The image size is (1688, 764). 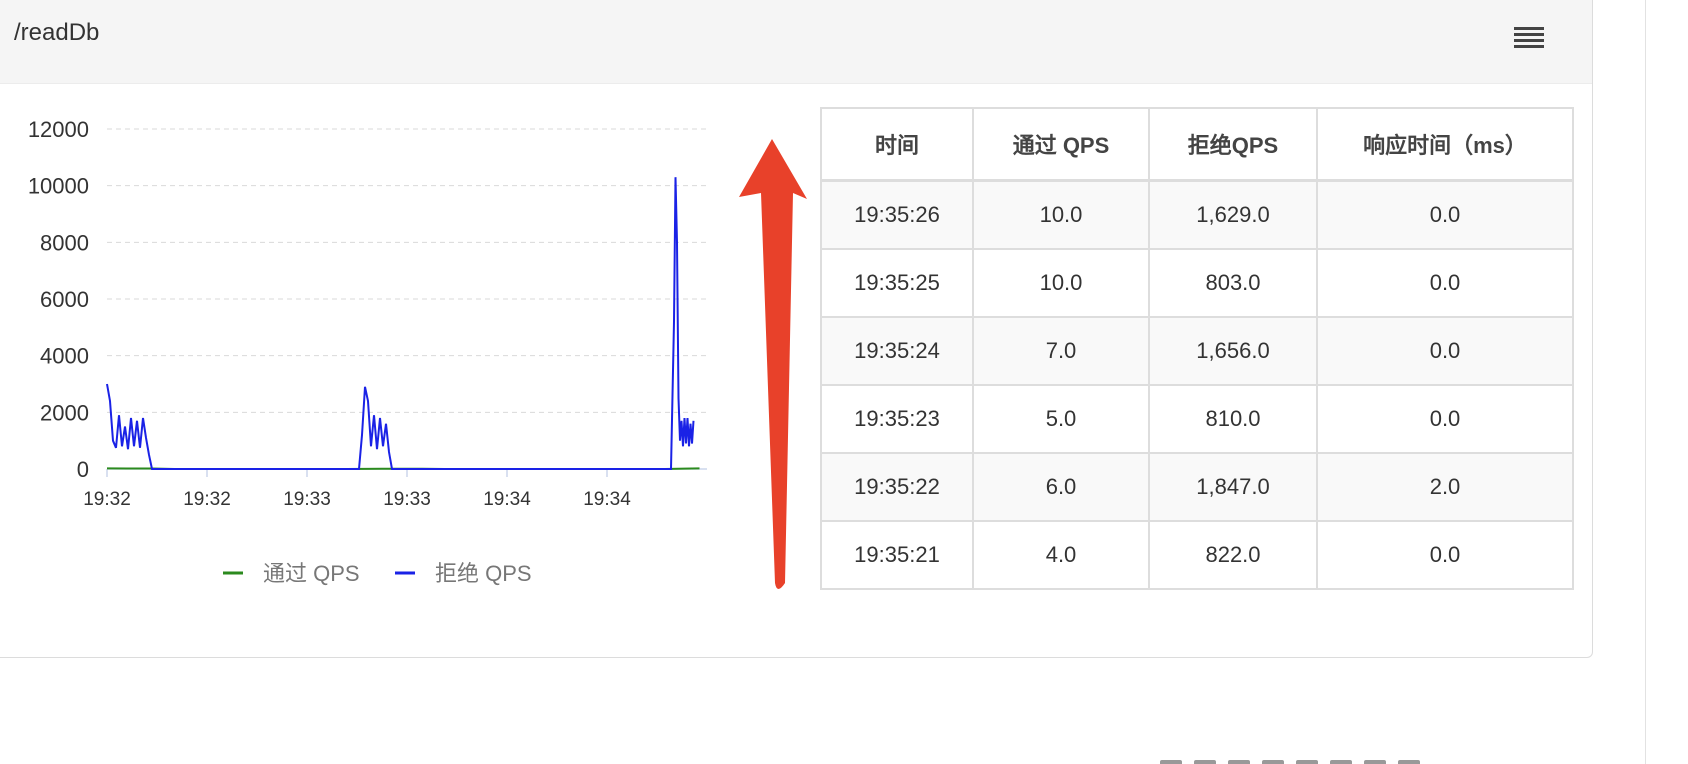 What do you see at coordinates (1529, 37) in the screenshot?
I see `hamburger-menu-icon` at bounding box center [1529, 37].